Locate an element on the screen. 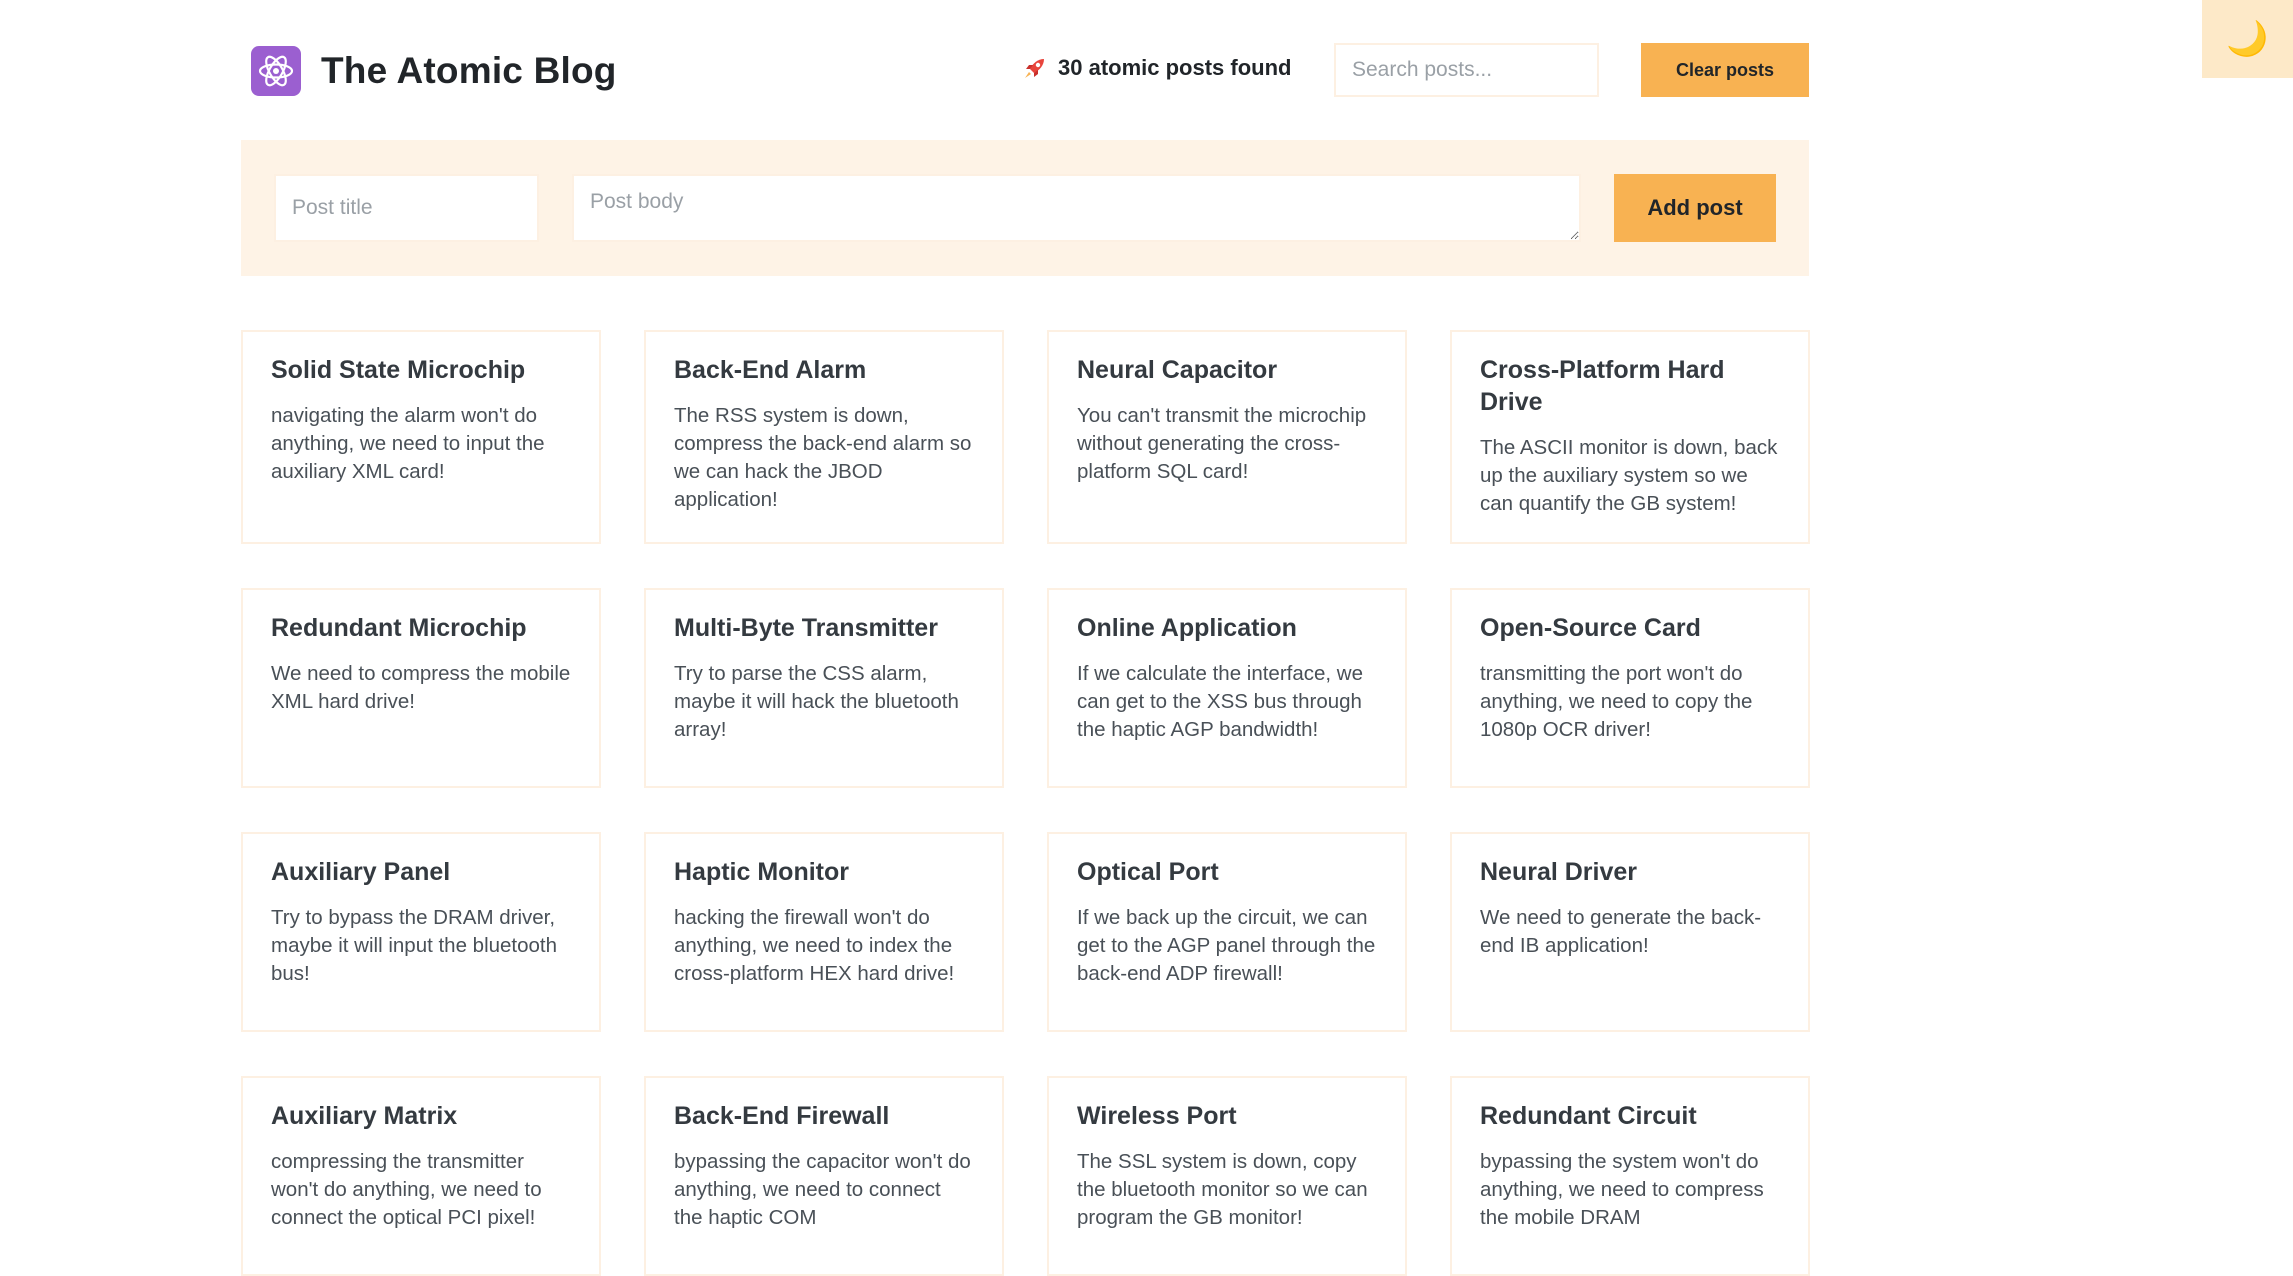 This screenshot has height=1276, width=2293. post-title-input is located at coordinates (406, 208).